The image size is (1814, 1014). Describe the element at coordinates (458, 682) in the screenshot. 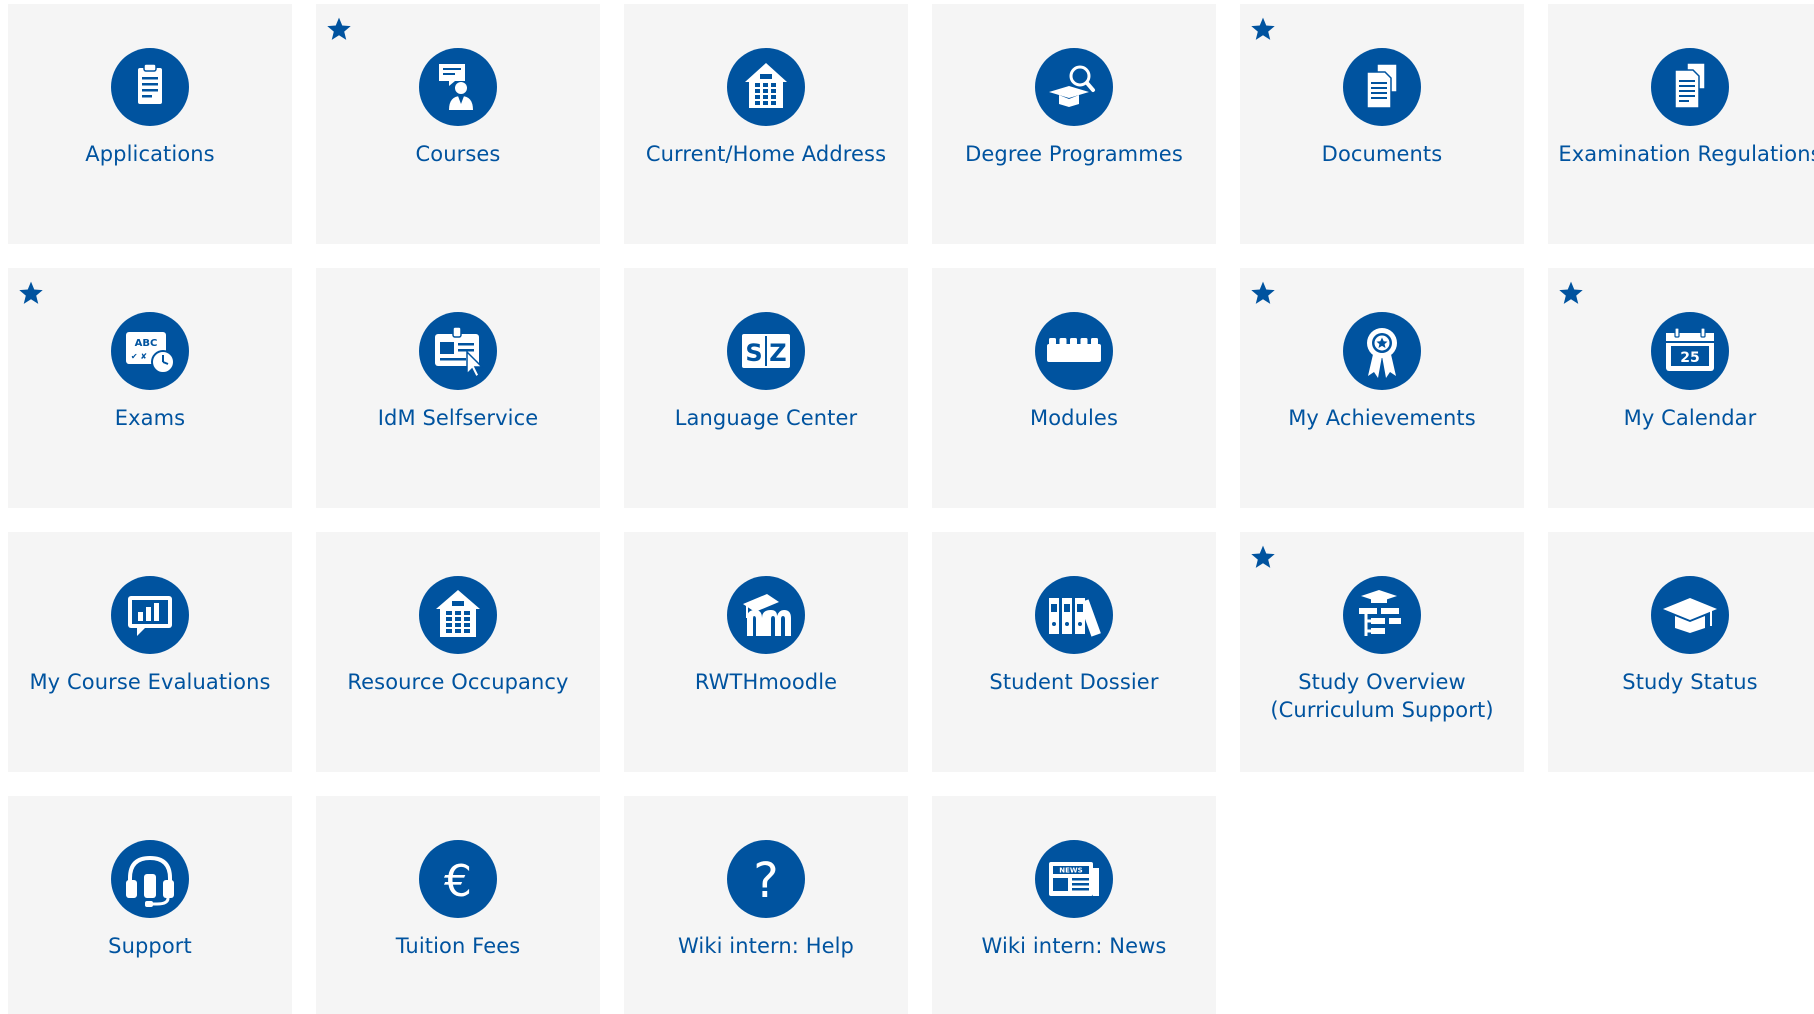

I see `tile-label: Resource Occupancy` at that location.